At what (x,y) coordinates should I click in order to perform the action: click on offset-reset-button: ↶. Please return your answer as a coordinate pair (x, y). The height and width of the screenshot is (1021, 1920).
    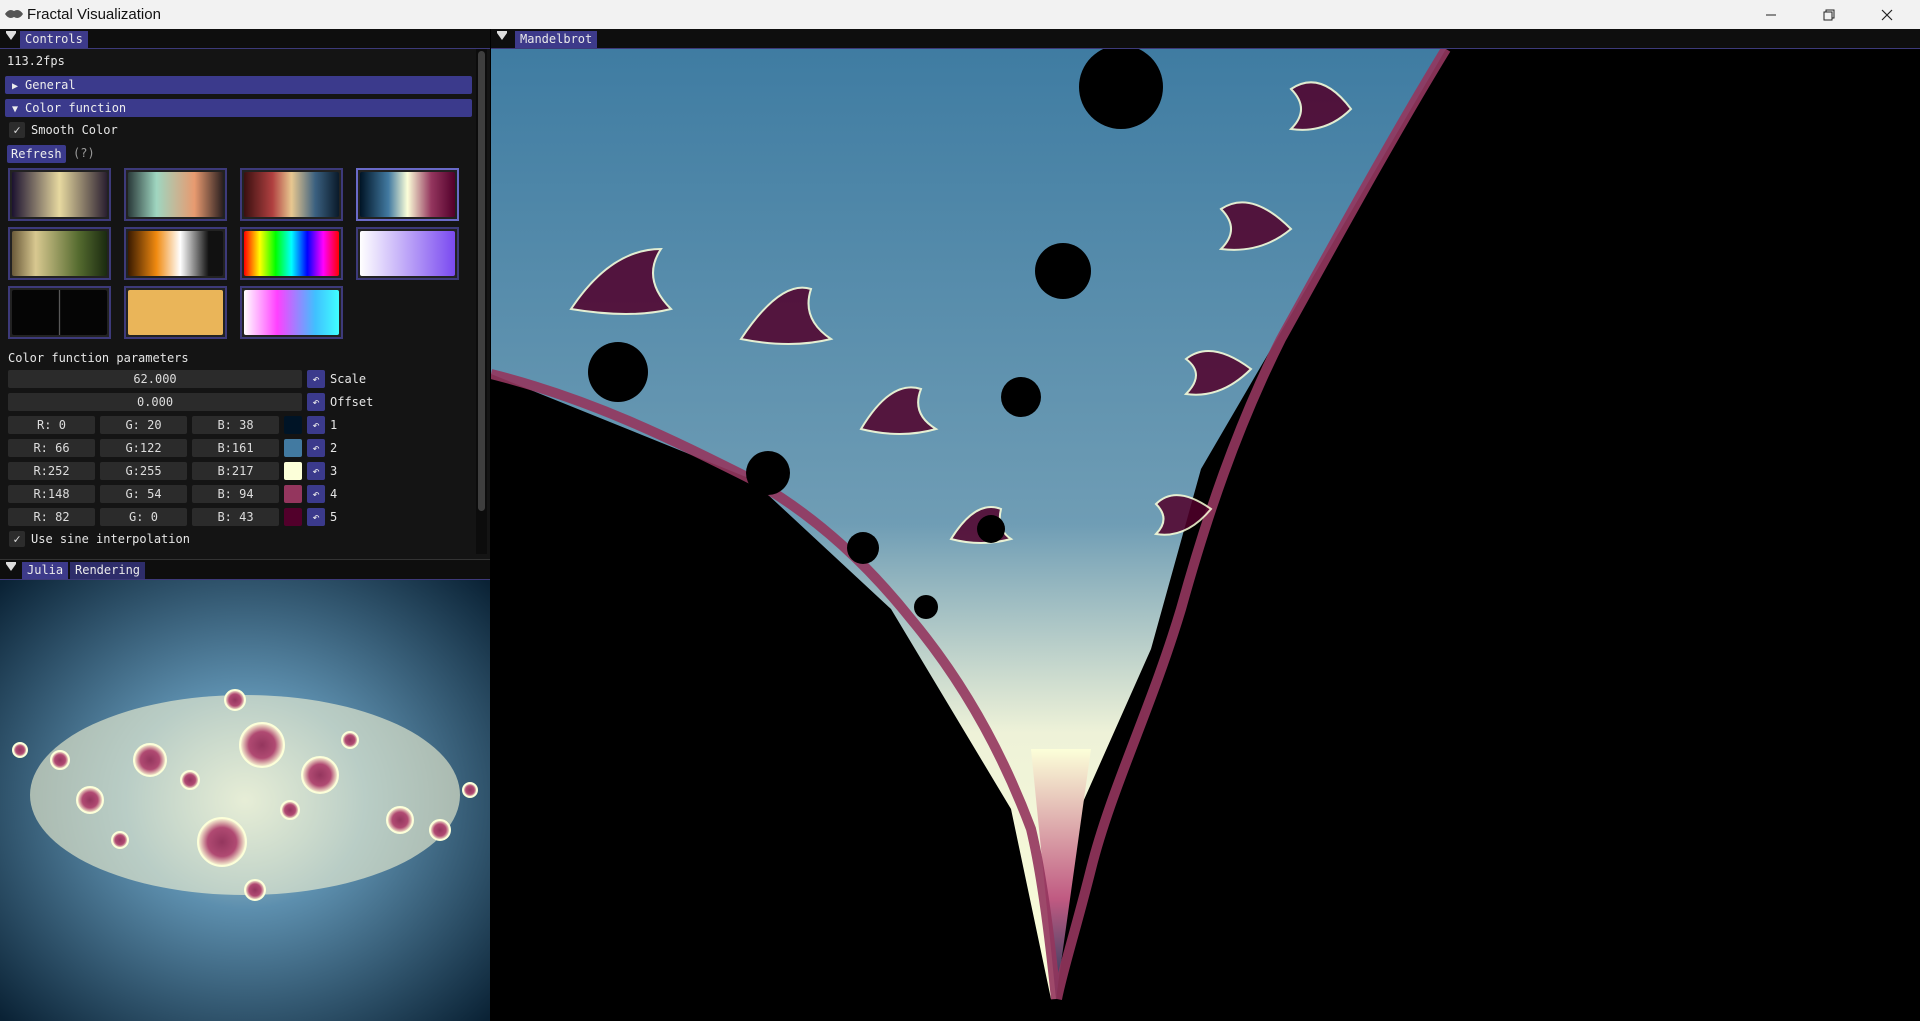
    Looking at the image, I should click on (316, 402).